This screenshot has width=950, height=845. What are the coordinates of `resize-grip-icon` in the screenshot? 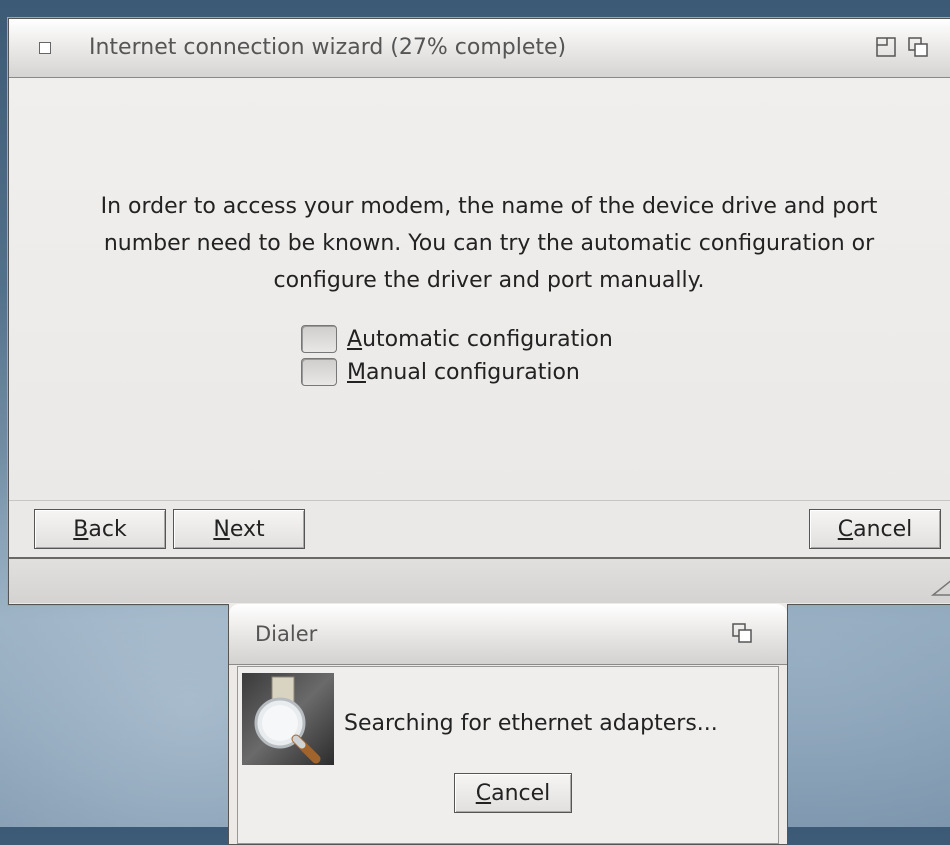 It's located at (940, 587).